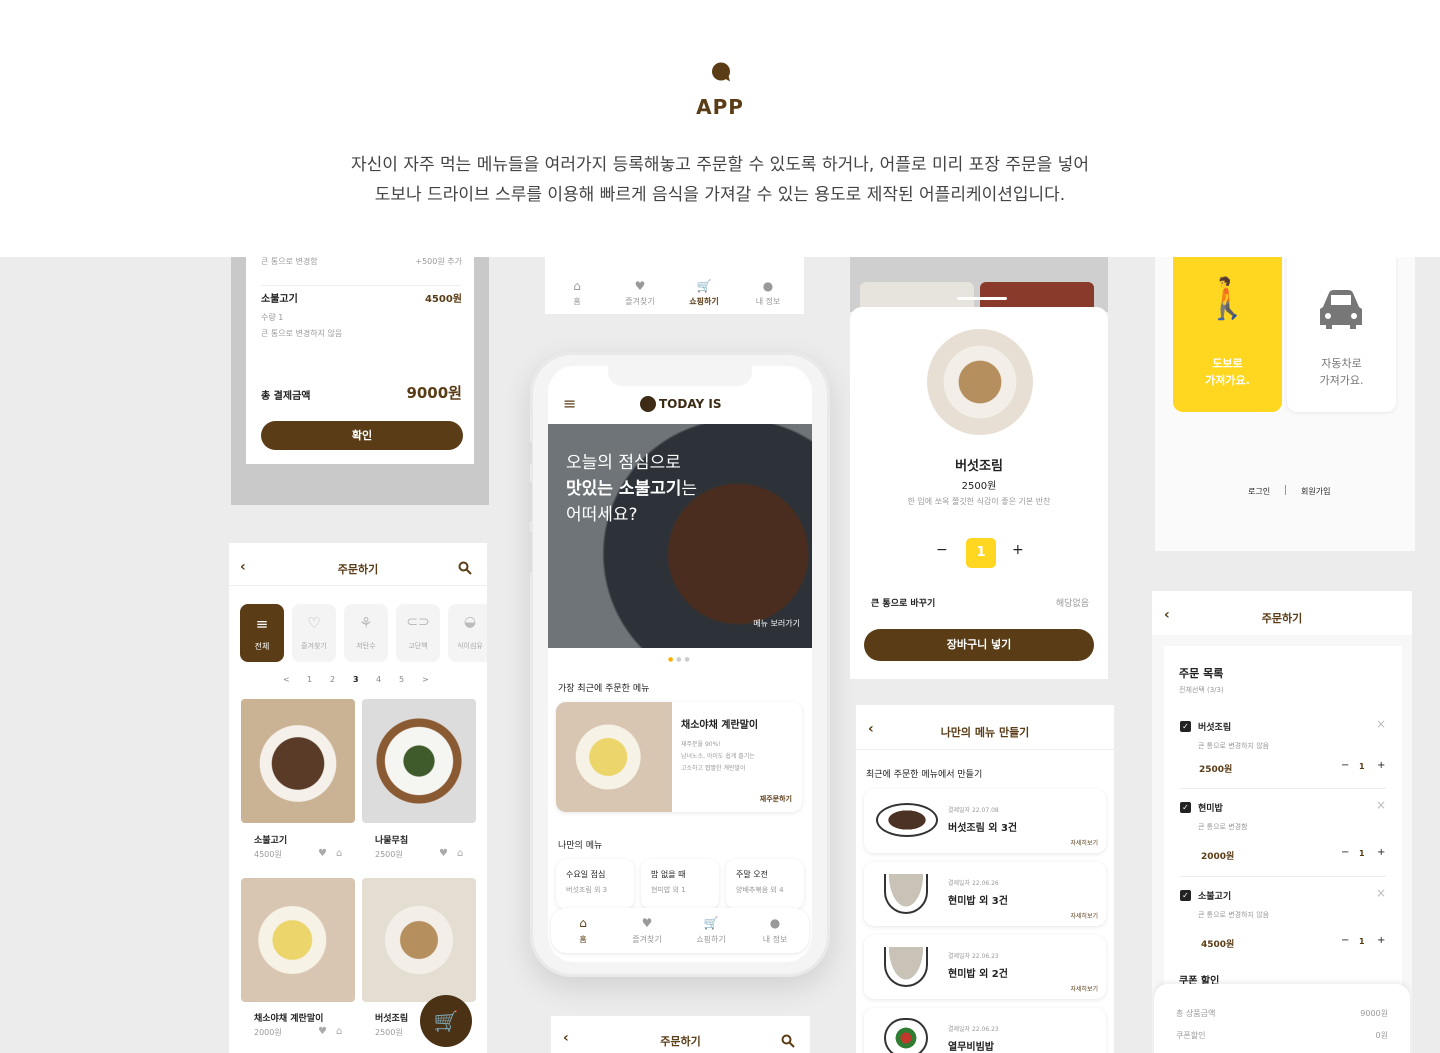  What do you see at coordinates (1341, 334) in the screenshot?
I see `car-option: 자동차로 가져가요.` at bounding box center [1341, 334].